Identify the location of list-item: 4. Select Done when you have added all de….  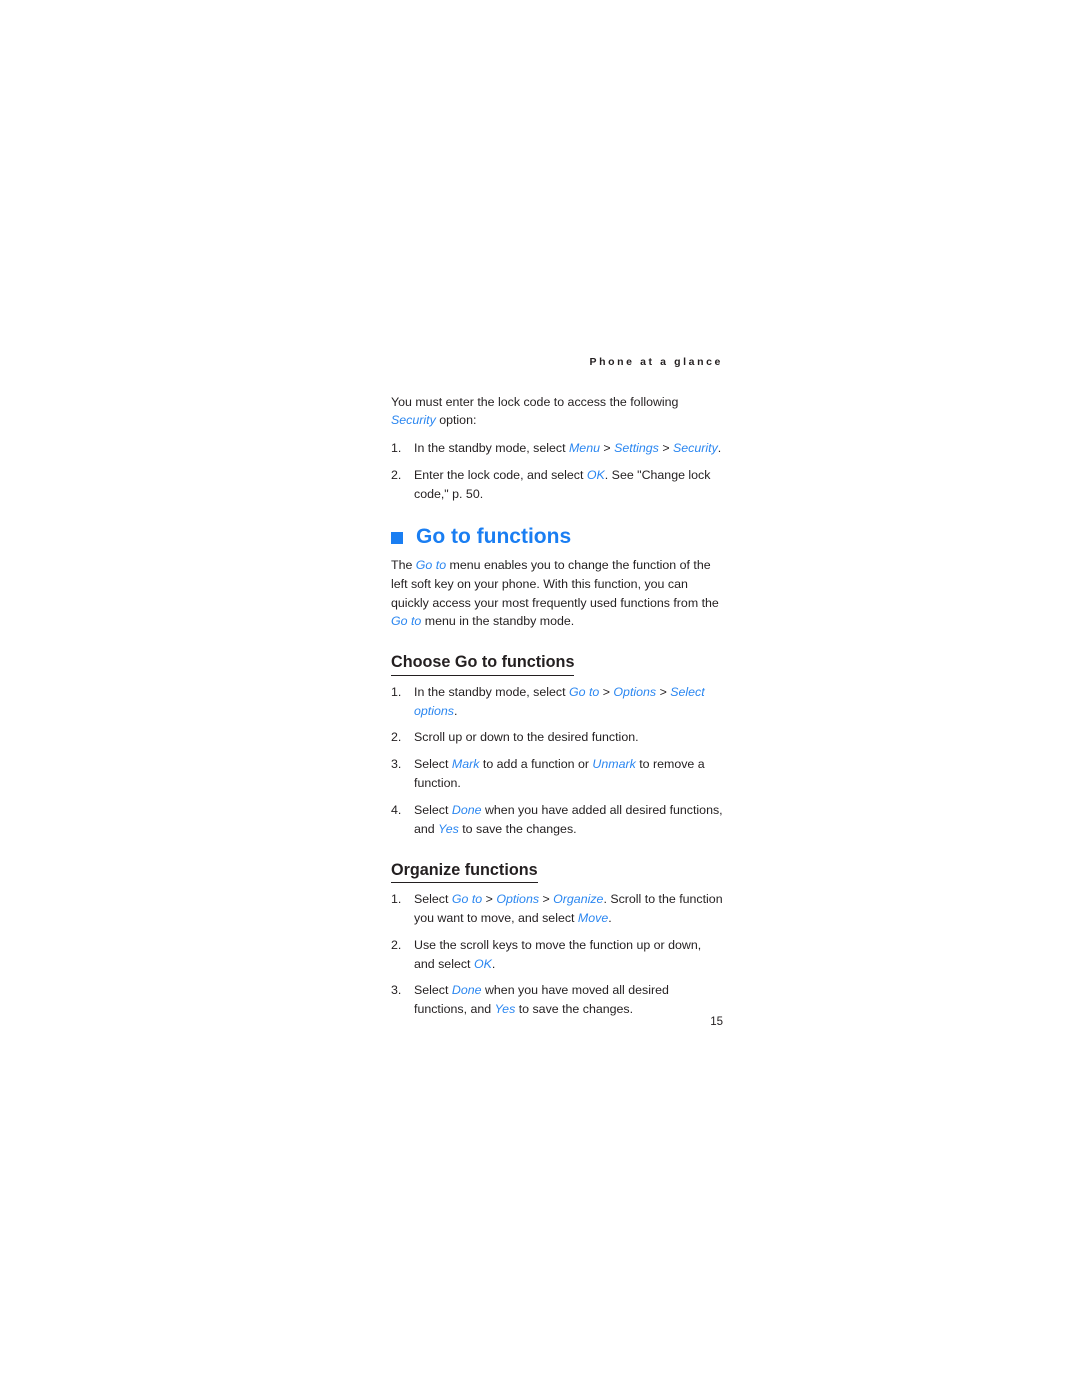
(557, 820).